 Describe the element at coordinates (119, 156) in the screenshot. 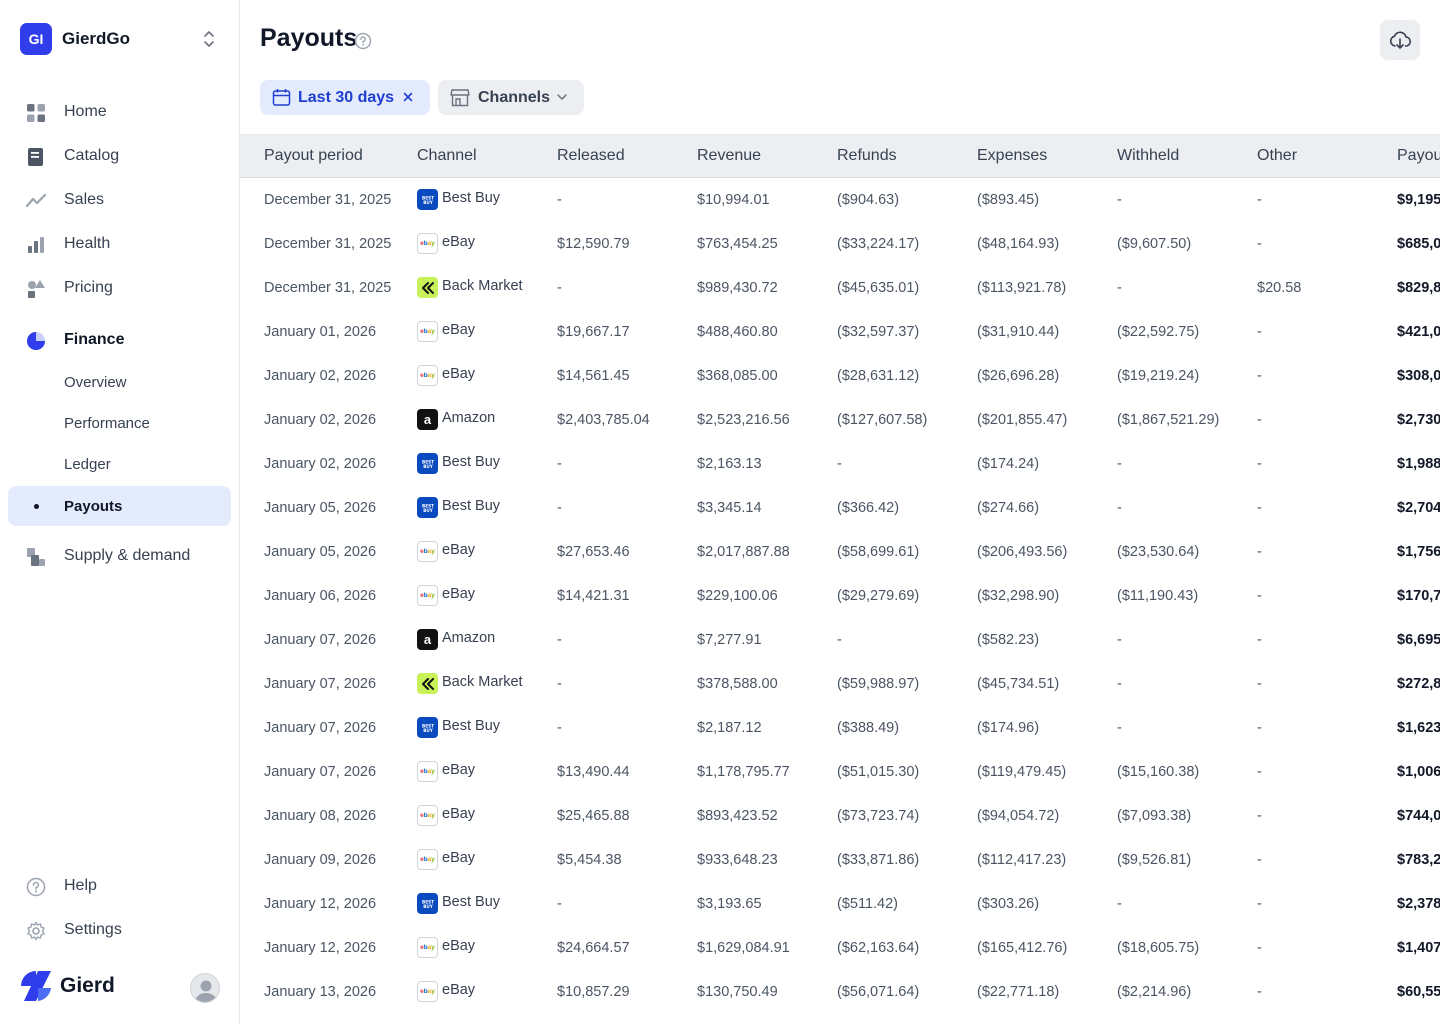

I see `nav-catalog: Catalog` at that location.